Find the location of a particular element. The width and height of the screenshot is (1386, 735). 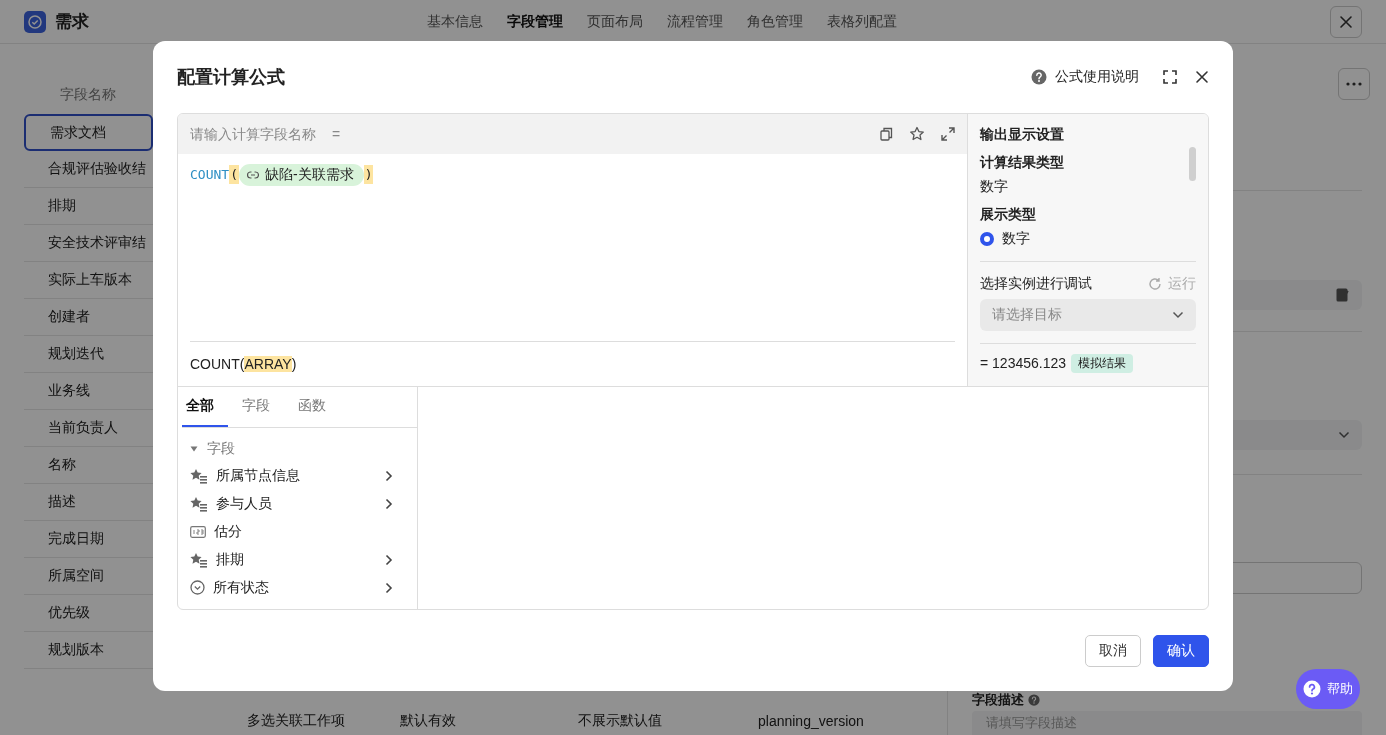

radio-button is located at coordinates (987, 238).